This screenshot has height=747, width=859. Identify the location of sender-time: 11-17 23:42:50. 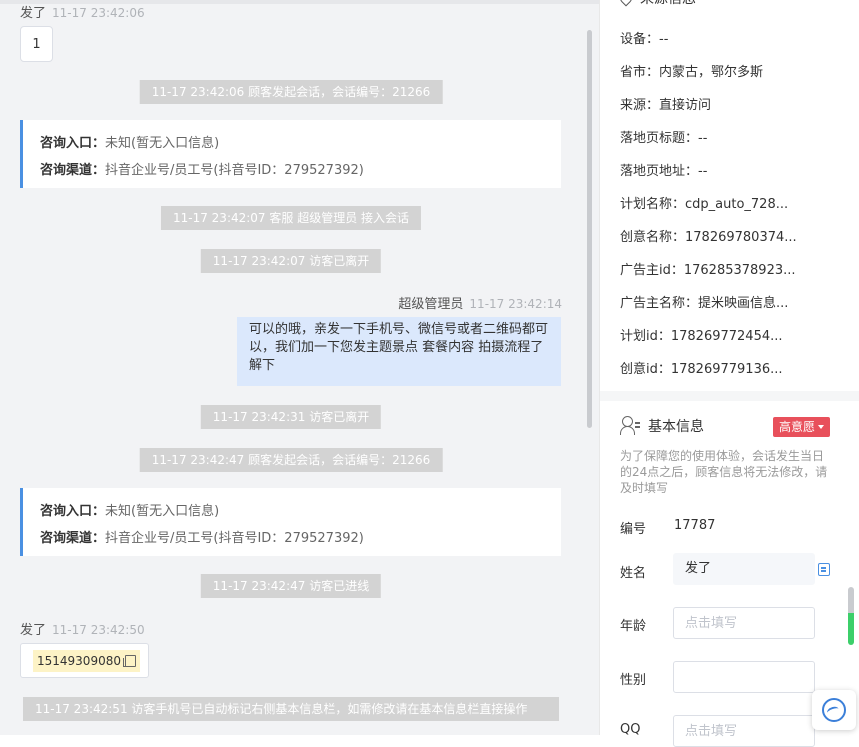
(98, 630).